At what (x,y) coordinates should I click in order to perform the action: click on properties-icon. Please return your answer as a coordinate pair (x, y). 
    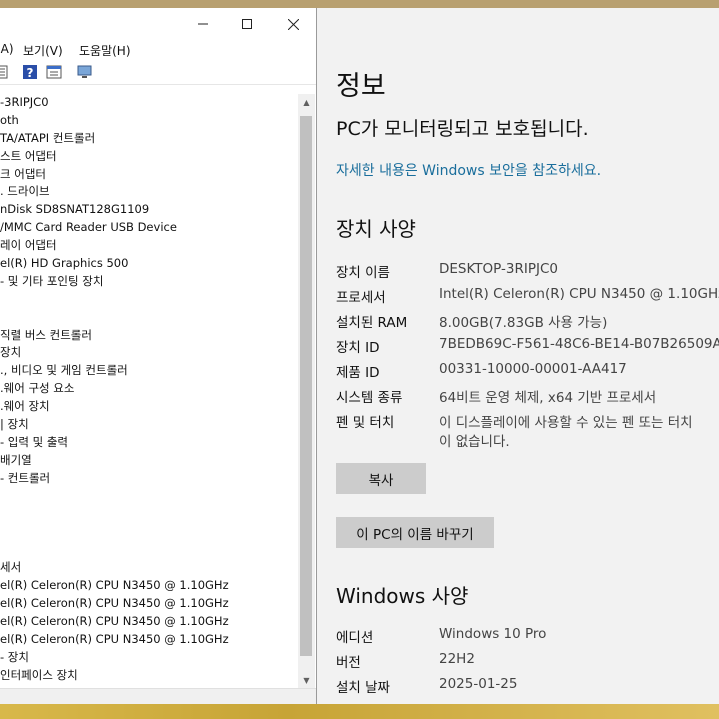
    Looking at the image, I should click on (5, 72).